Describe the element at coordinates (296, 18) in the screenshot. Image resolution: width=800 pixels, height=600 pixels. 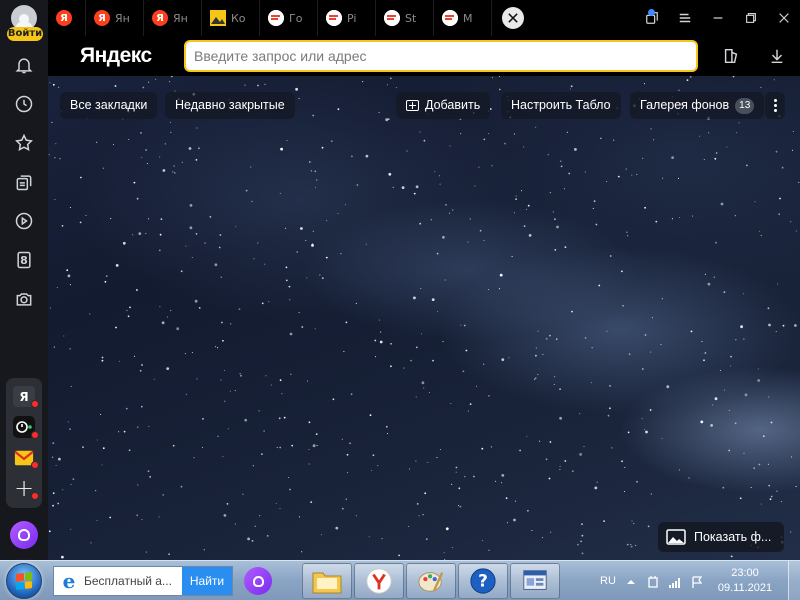
I see `tab-title: Го` at that location.